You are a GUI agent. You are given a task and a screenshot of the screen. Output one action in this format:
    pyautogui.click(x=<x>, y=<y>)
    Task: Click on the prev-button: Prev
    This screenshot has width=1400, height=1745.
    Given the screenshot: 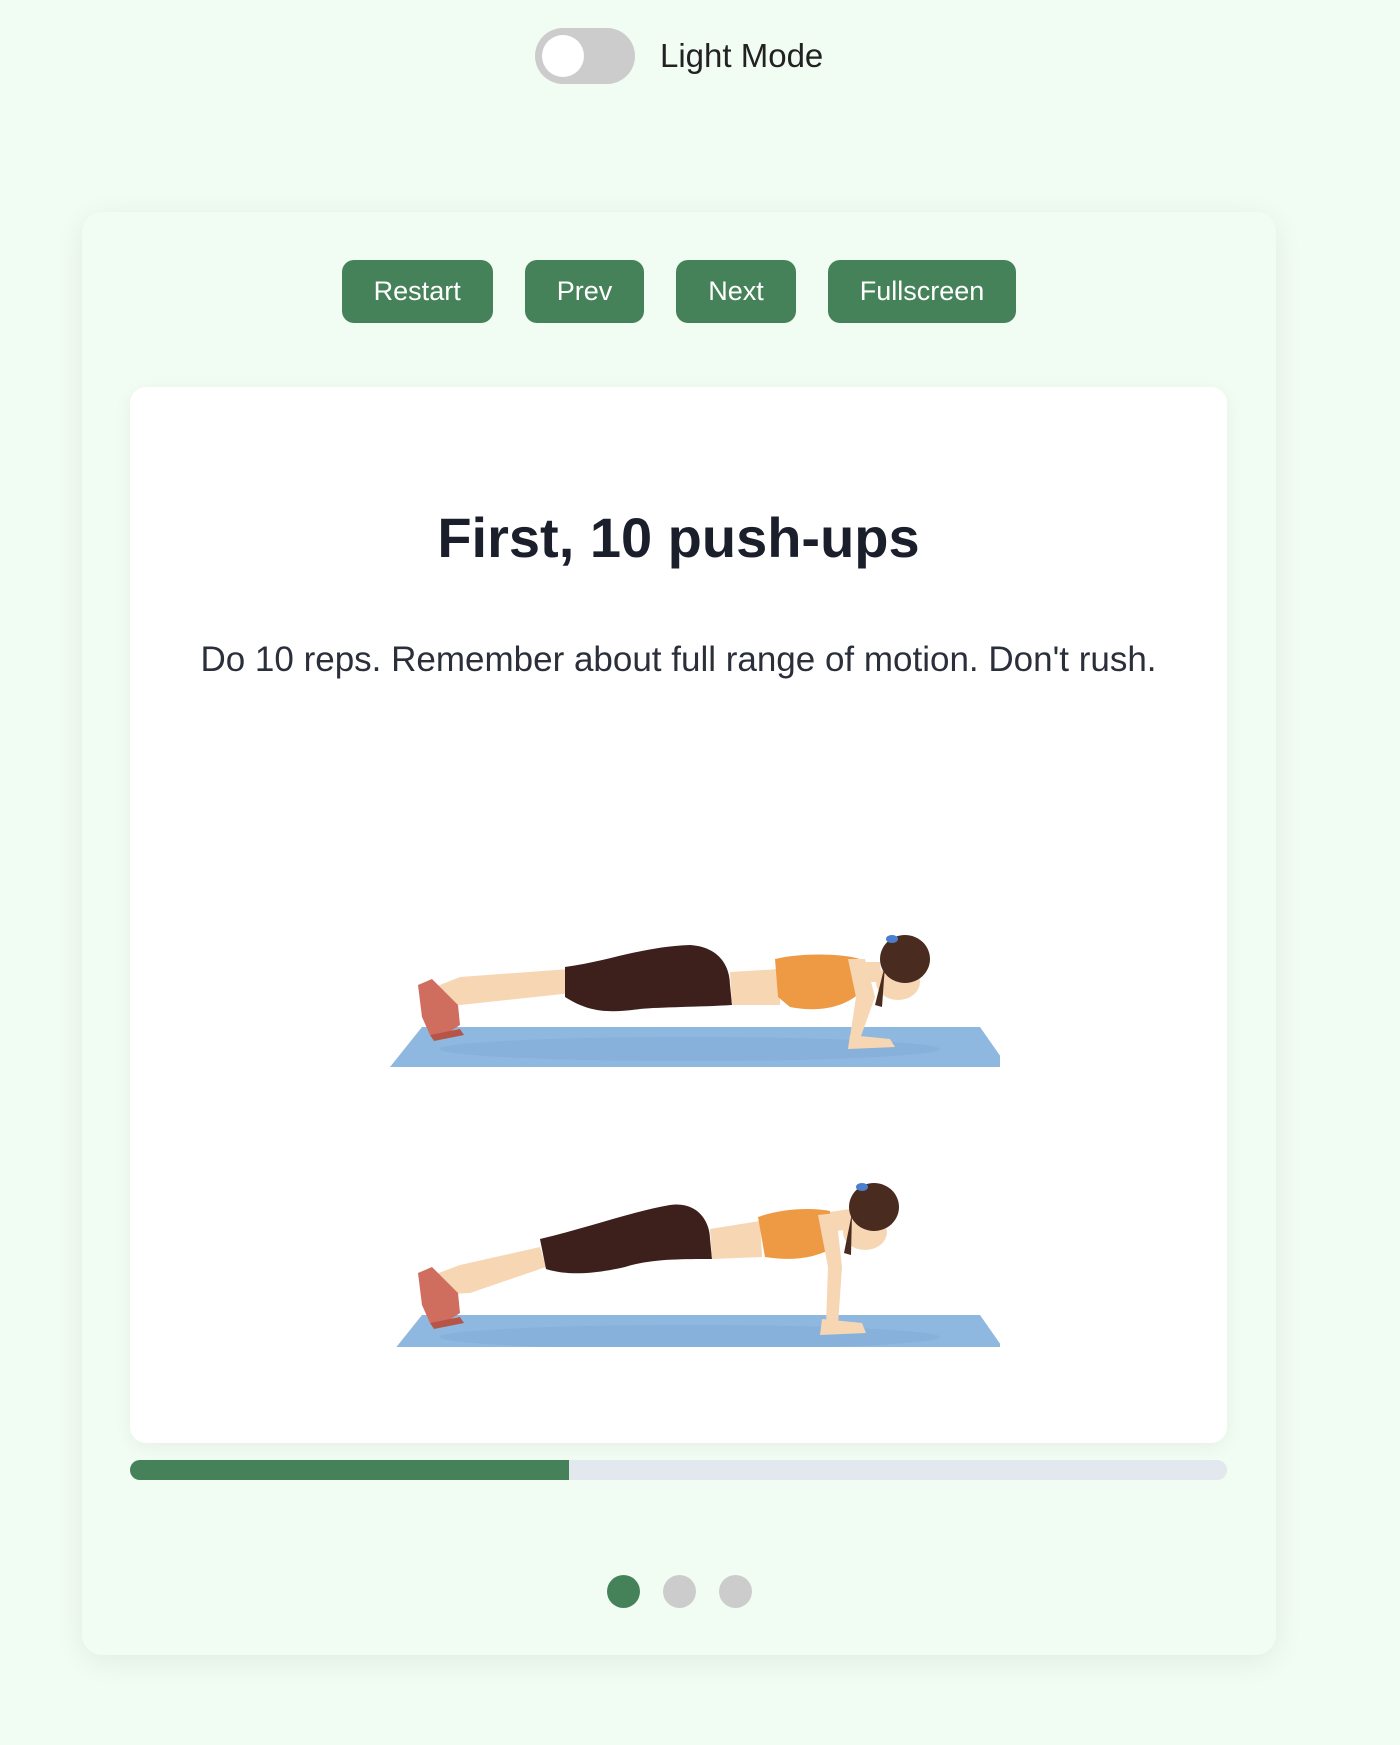 What is the action you would take?
    pyautogui.click(x=584, y=291)
    